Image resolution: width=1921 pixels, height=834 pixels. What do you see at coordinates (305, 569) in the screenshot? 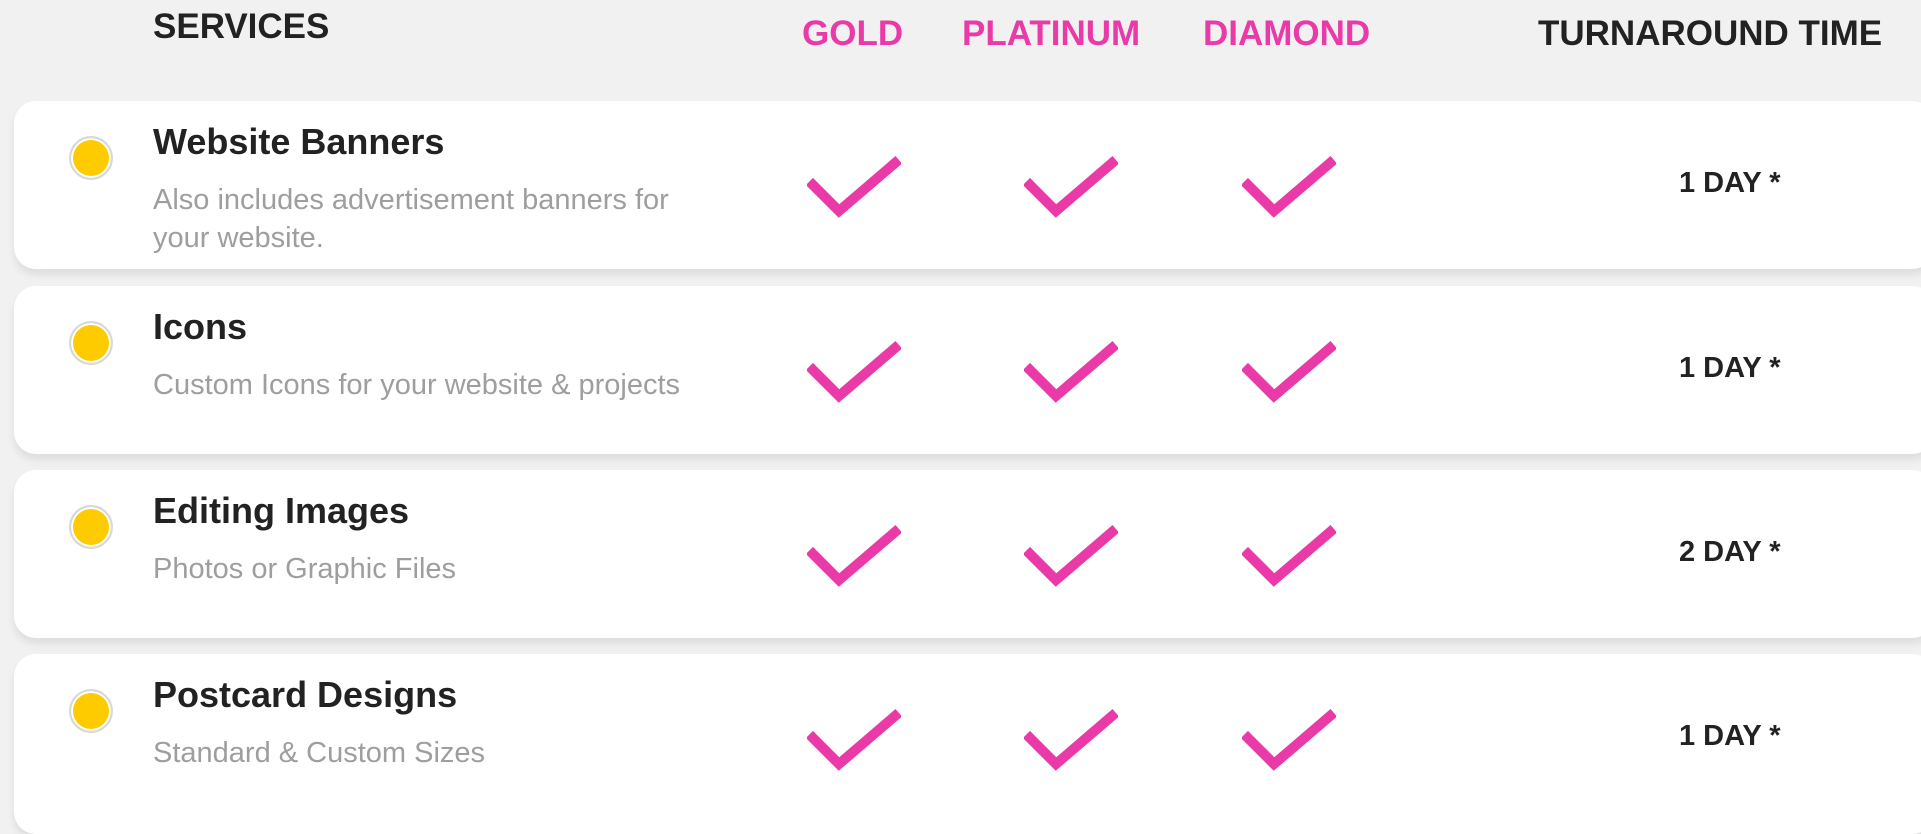
I see `service-description: Photos or Graphic Files` at bounding box center [305, 569].